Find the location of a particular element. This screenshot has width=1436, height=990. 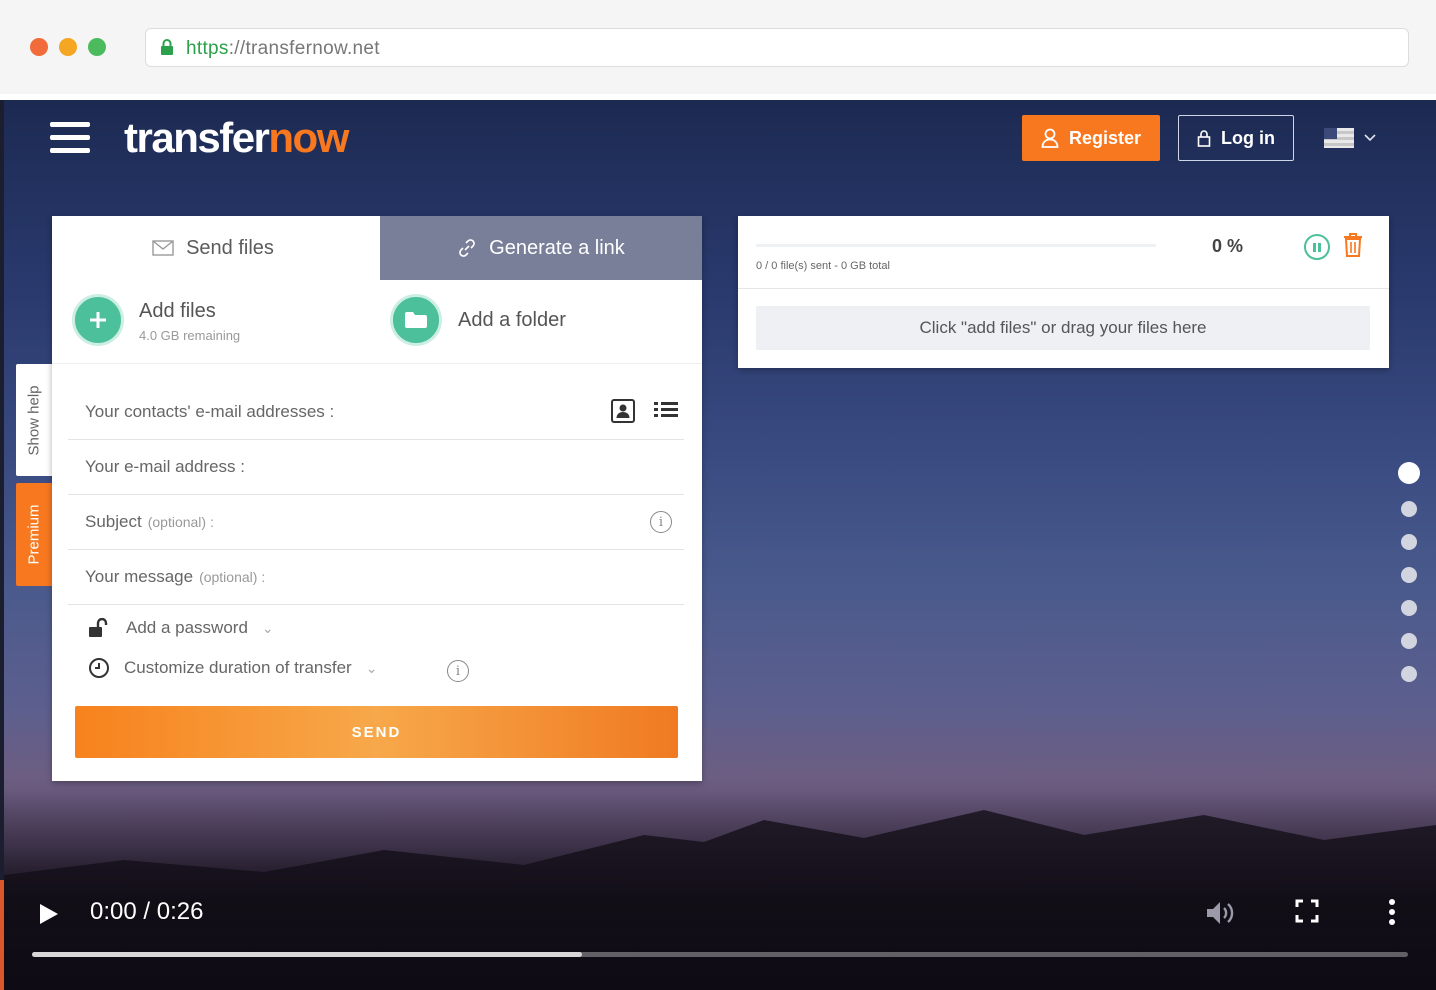

video-controls: 0:00 / 0:26 is located at coordinates (720, 940).